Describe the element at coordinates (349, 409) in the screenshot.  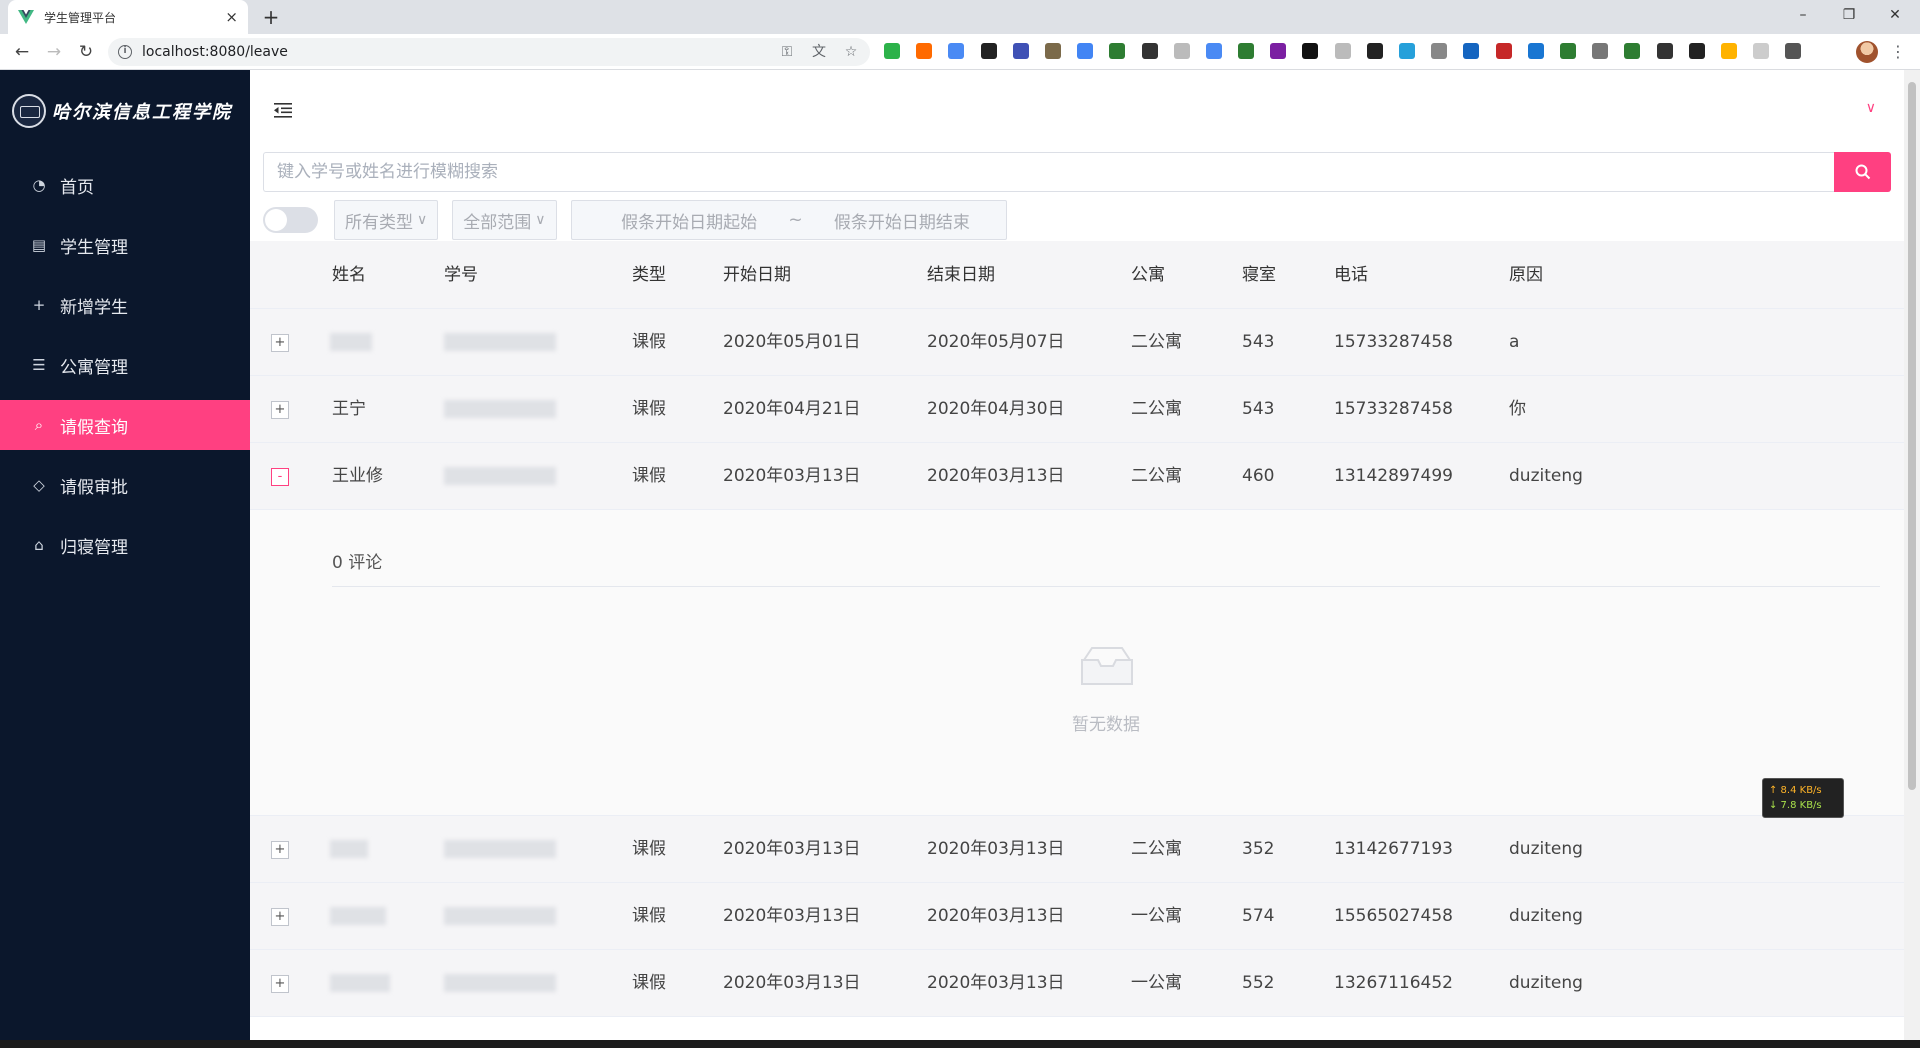
I see `cell-name: 王宁` at that location.